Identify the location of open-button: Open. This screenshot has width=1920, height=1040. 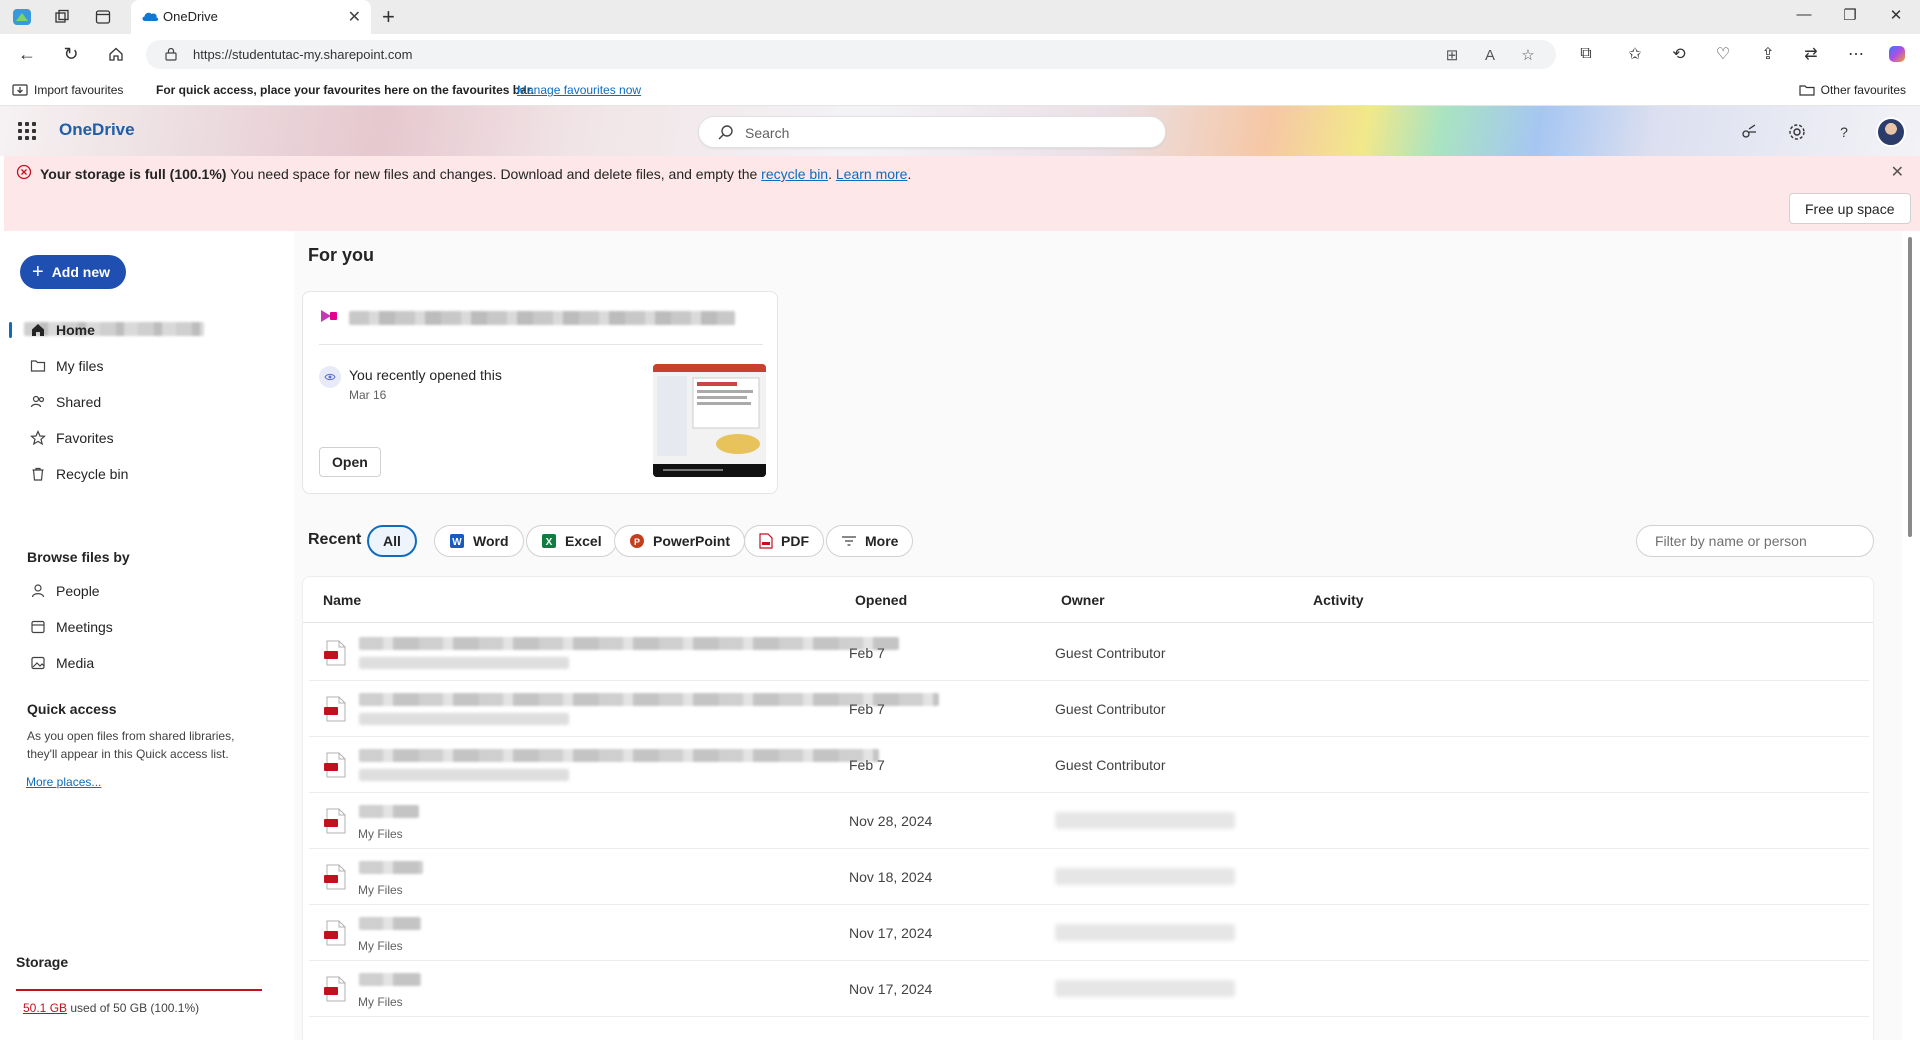
(350, 462).